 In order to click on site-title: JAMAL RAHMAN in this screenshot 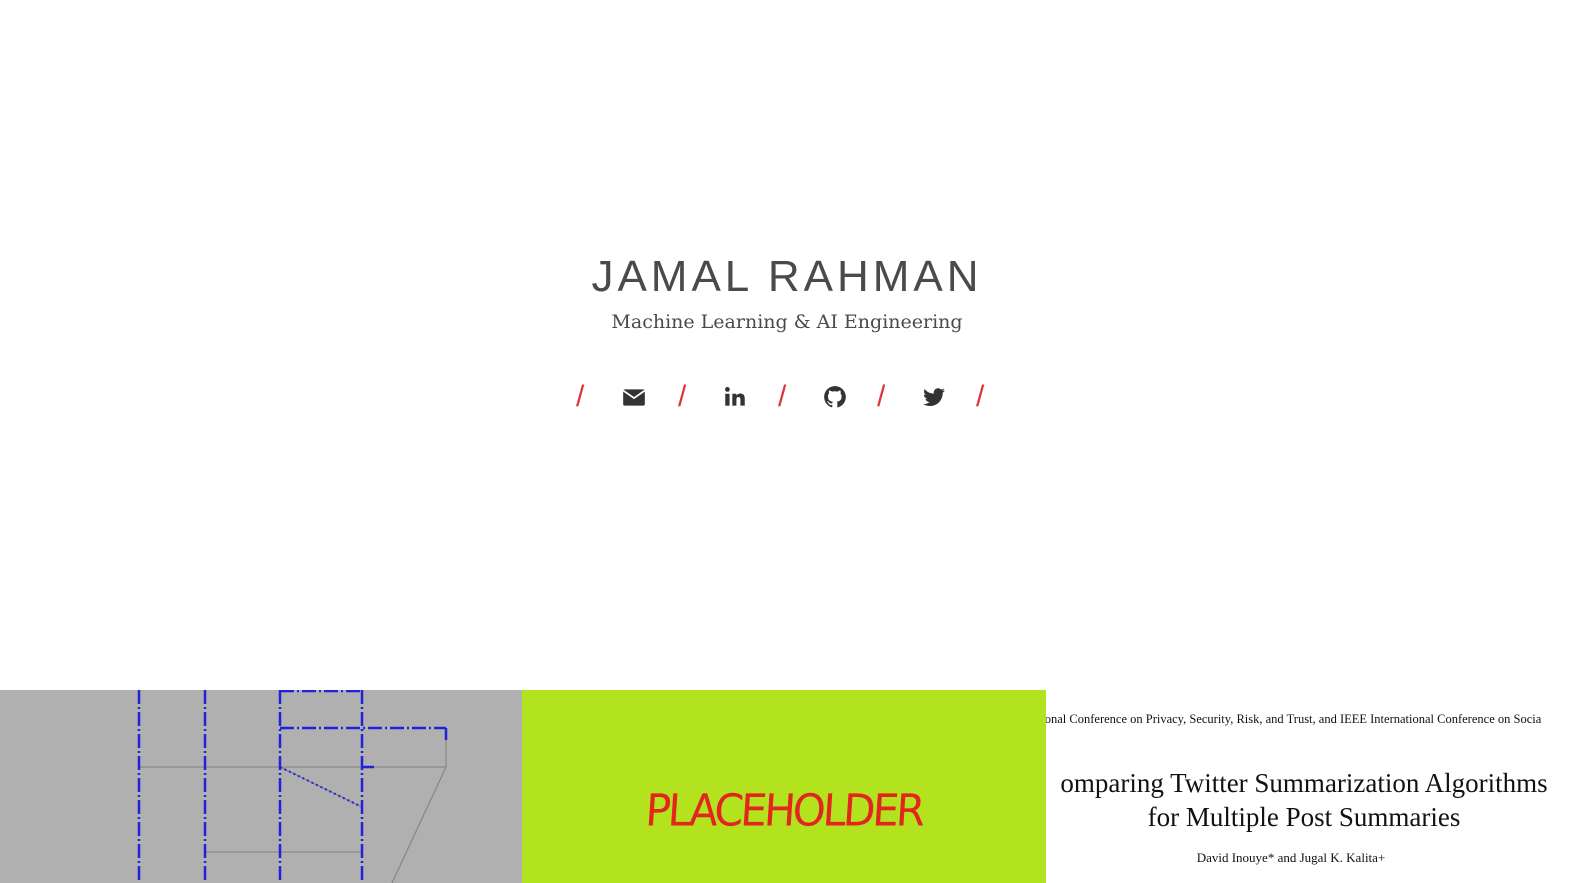, I will do `click(787, 276)`.